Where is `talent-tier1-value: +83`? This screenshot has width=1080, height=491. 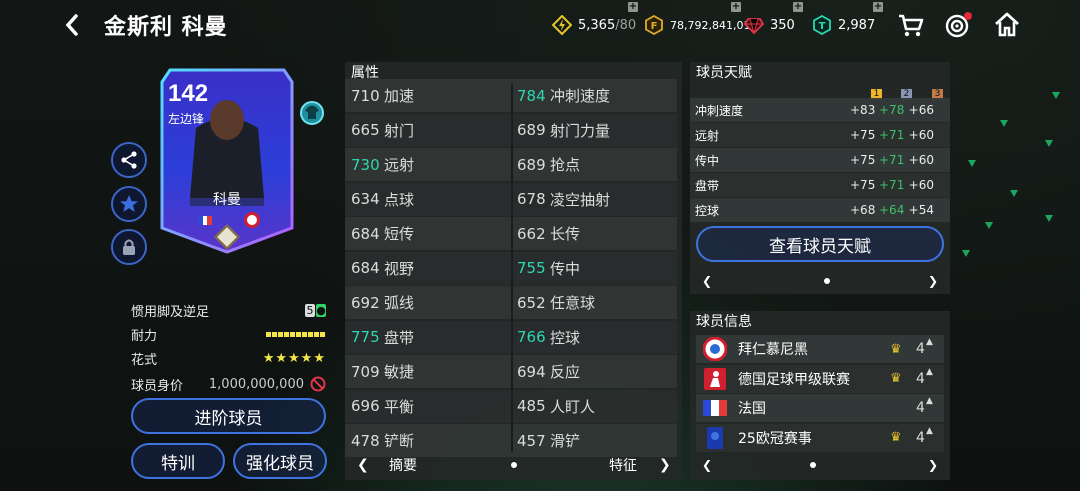
talent-tier1-value: +83 is located at coordinates (863, 110).